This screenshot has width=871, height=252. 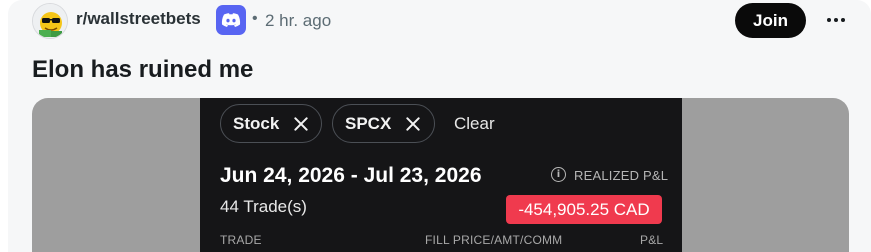 I want to click on trade-count: 44 Trade(s), so click(x=263, y=206).